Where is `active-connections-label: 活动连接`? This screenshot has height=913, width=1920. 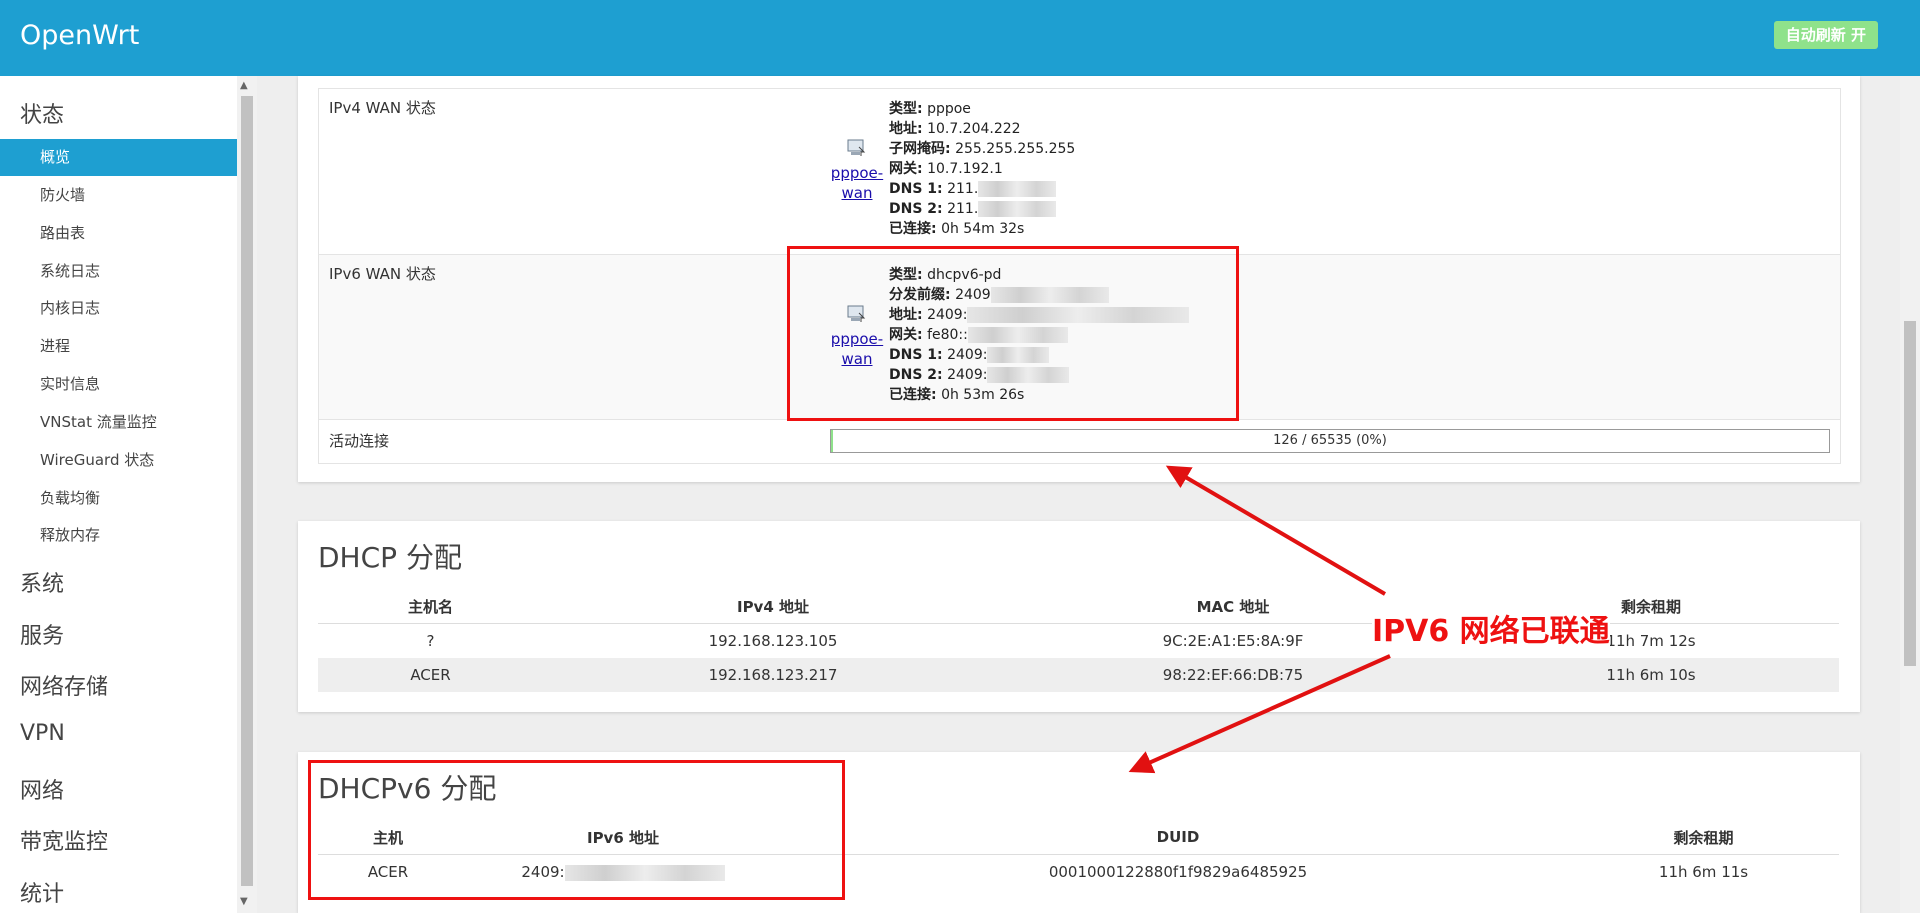
active-connections-label: 活动连接 is located at coordinates (359, 441).